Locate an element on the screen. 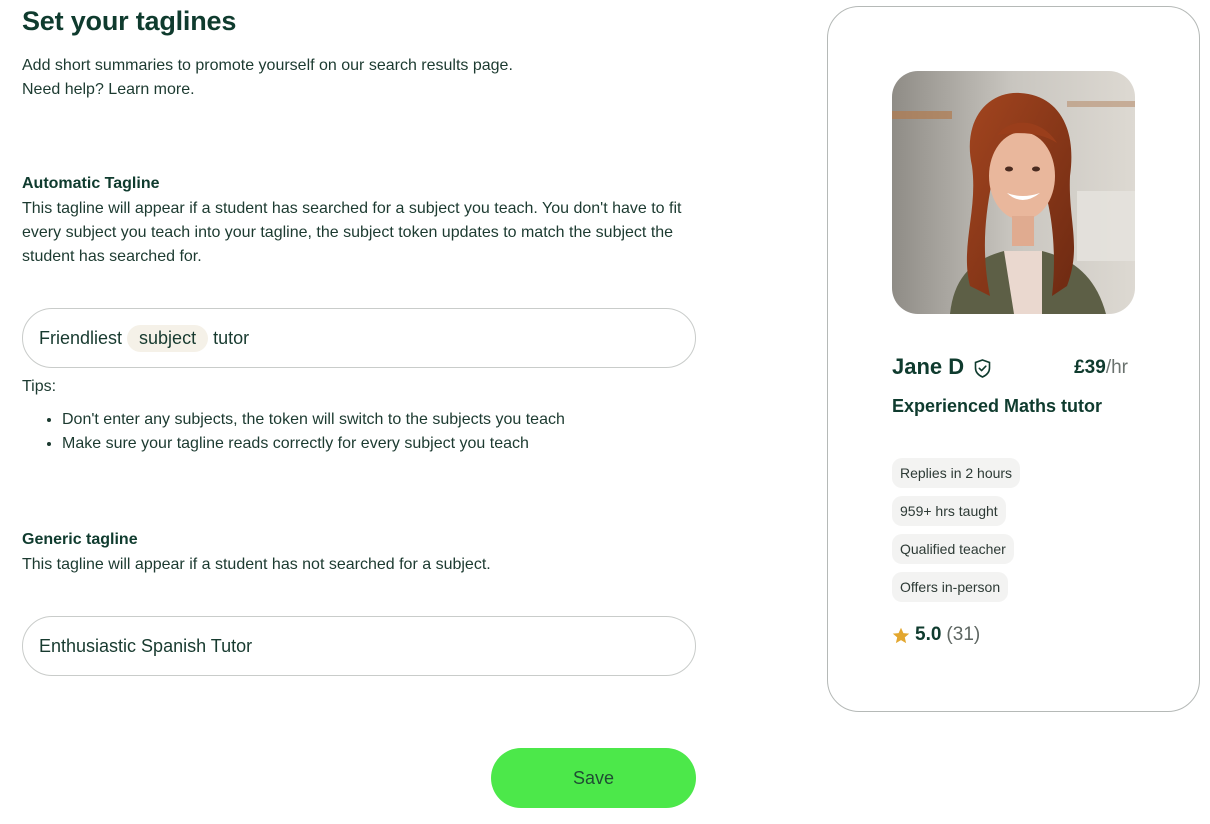 Image resolution: width=1210 pixels, height=824 pixels. page-title: Set your taglines is located at coordinates (129, 21).